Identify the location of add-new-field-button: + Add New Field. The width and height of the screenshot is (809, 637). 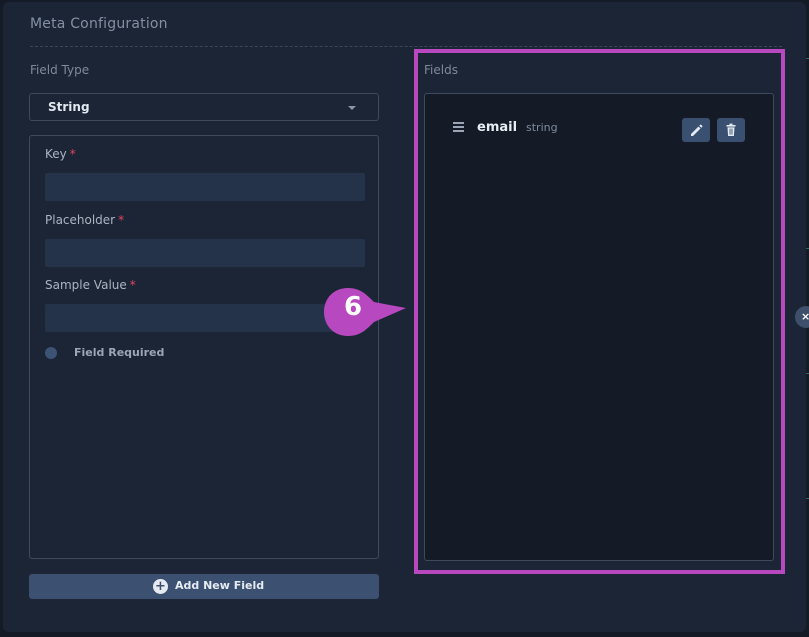
(204, 586).